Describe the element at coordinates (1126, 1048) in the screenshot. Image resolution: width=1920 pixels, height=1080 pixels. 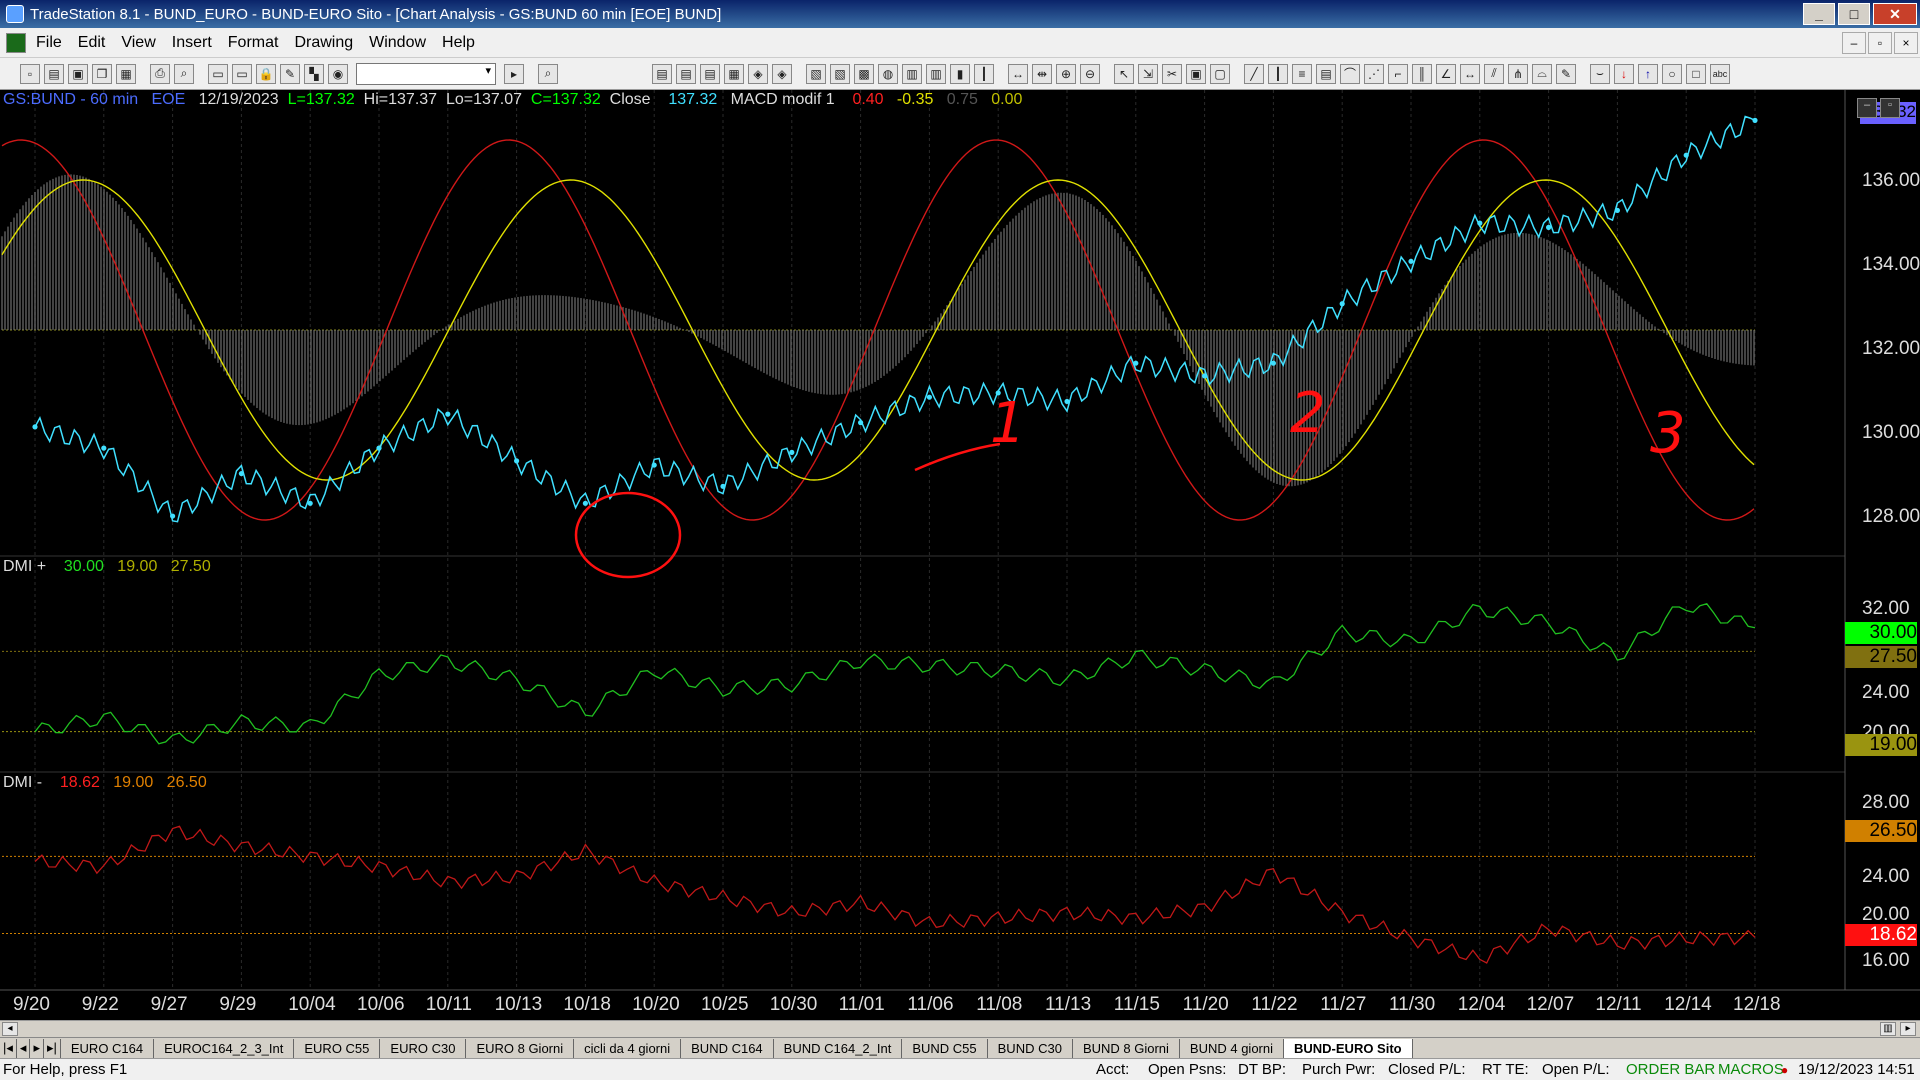
I see `tab-bund-8-giorni: BUND 8 Giorni` at that location.